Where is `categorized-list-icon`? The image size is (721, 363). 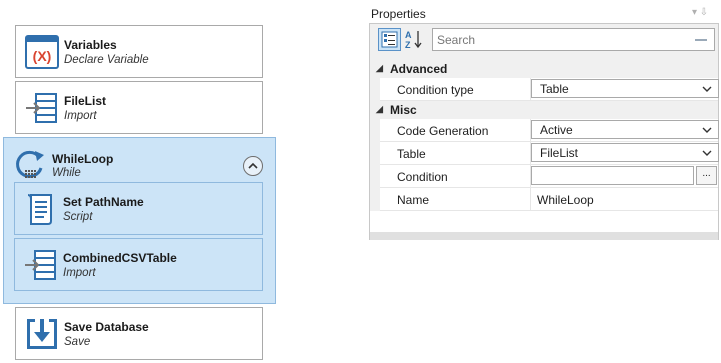
categorized-list-icon is located at coordinates (389, 39).